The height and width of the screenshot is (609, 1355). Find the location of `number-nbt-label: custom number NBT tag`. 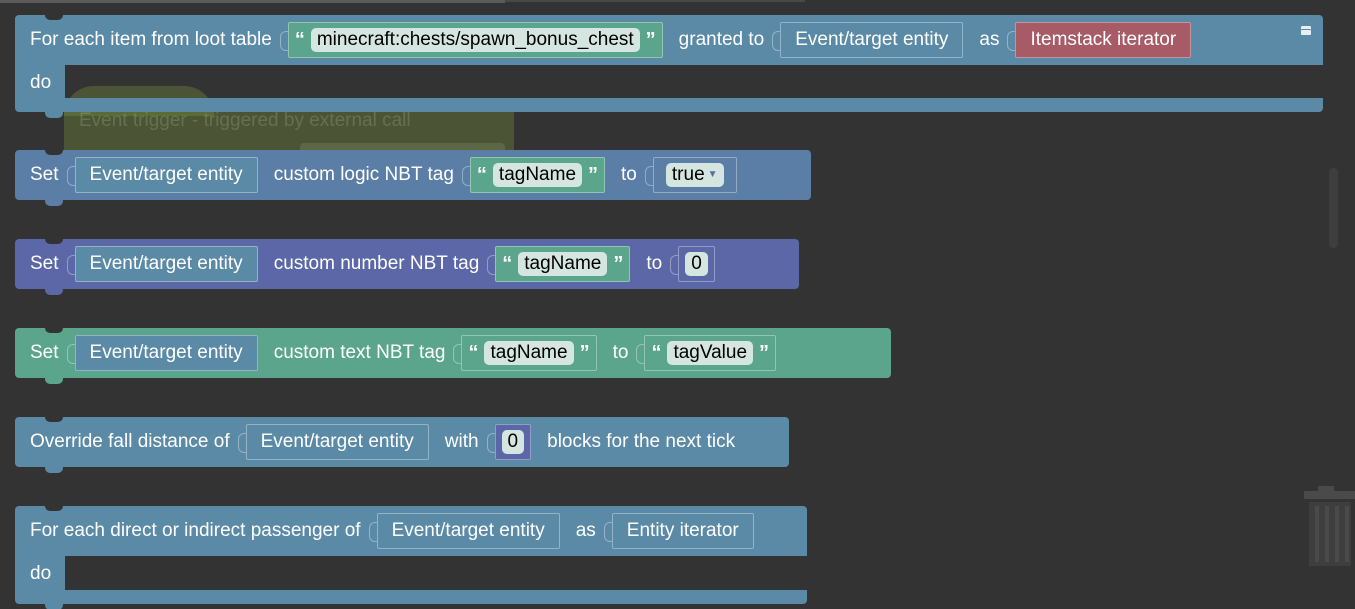

number-nbt-label: custom number NBT tag is located at coordinates (376, 263).